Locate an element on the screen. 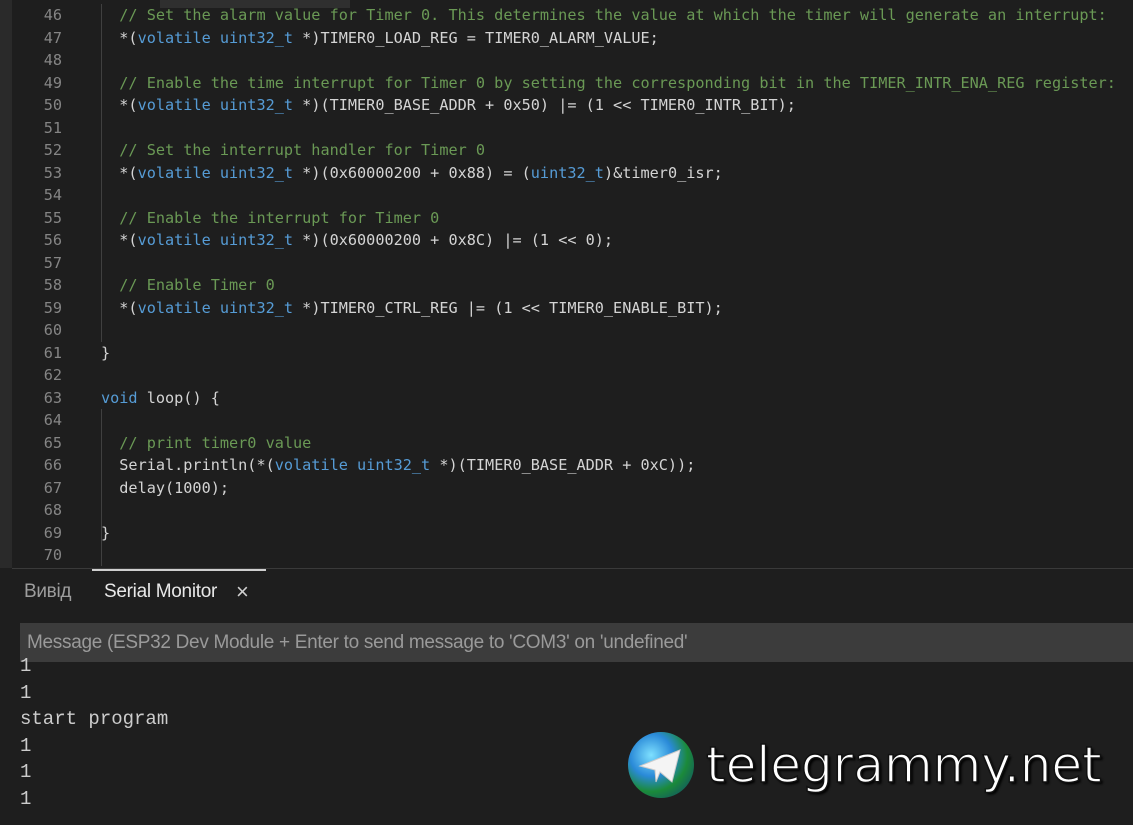 The height and width of the screenshot is (825, 1133). output-line: start program is located at coordinates (94, 719).